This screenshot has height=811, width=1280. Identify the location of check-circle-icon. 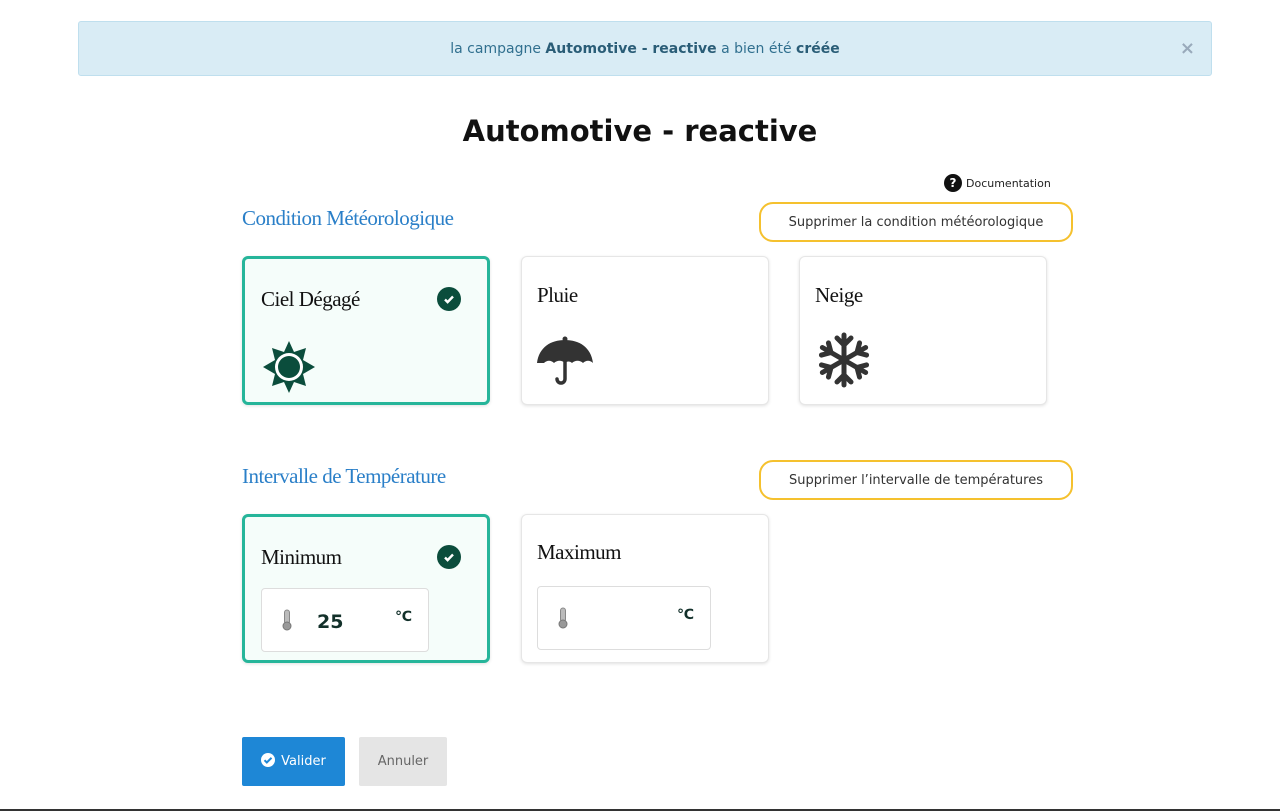
(268, 761).